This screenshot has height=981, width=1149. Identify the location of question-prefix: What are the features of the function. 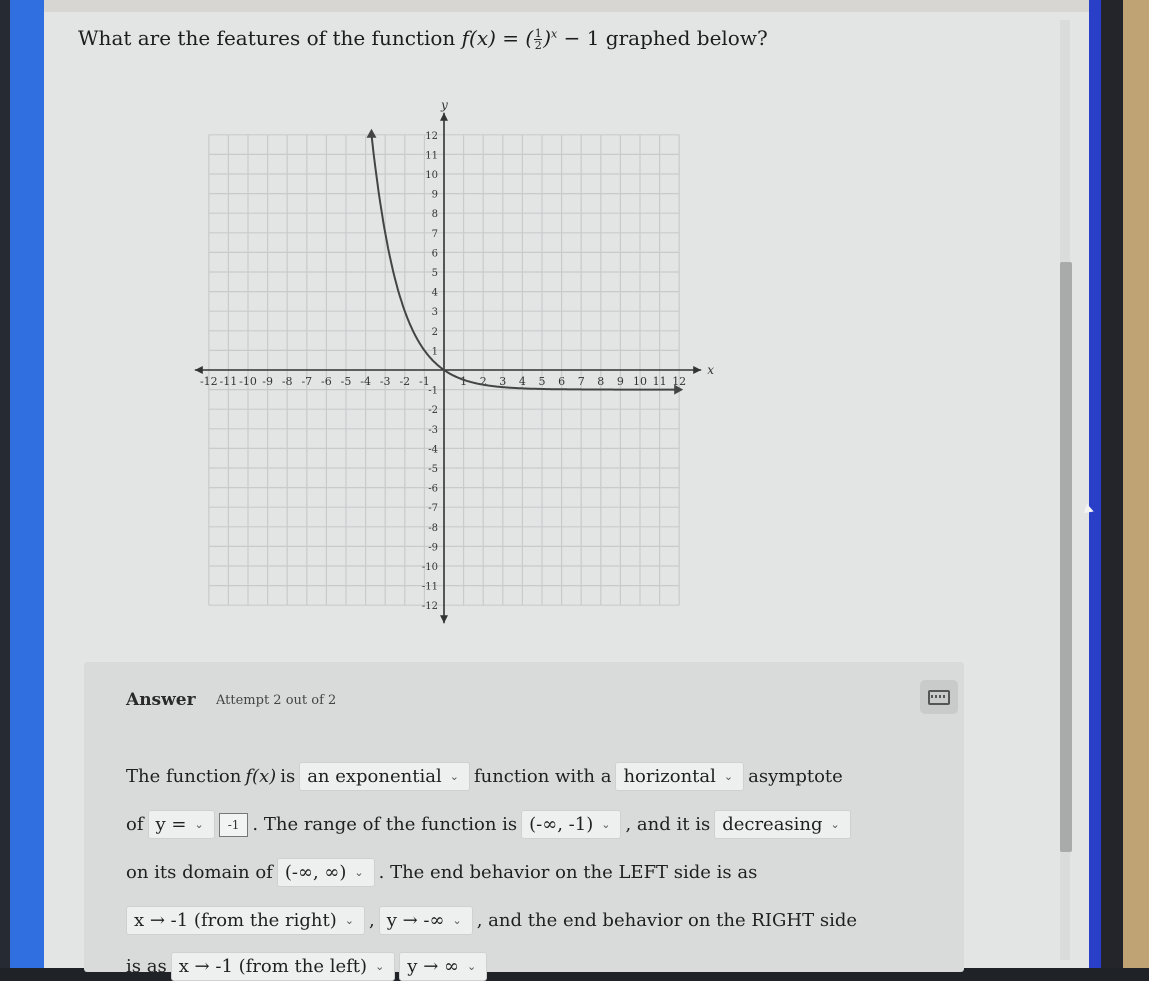
(267, 38).